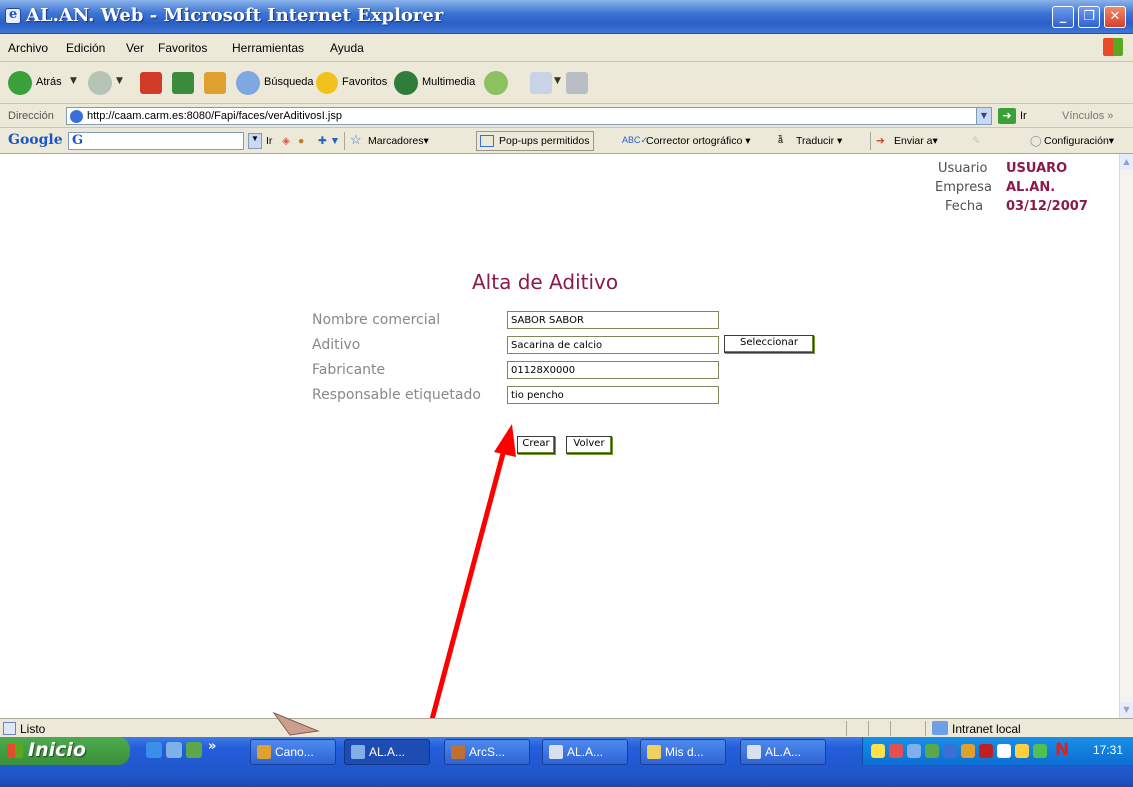 The image size is (1133, 787). What do you see at coordinates (976, 141) in the screenshot?
I see `highlight-icon: ✎` at bounding box center [976, 141].